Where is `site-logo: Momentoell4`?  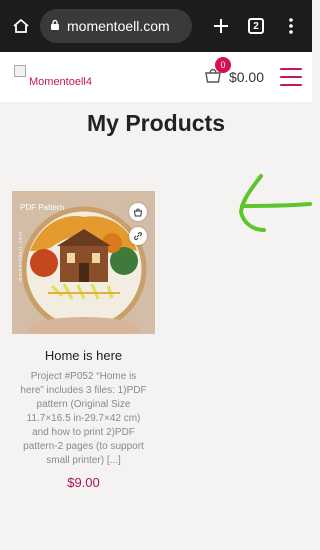 site-logo: Momentoell4 is located at coordinates (59, 77).